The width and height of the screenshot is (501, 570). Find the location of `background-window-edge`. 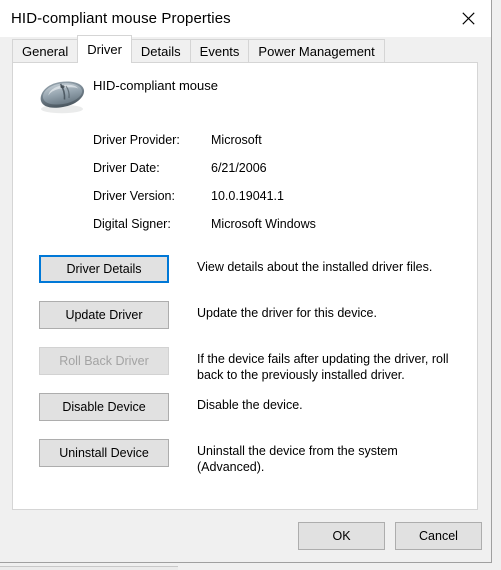

background-window-edge is located at coordinates (89, 568).